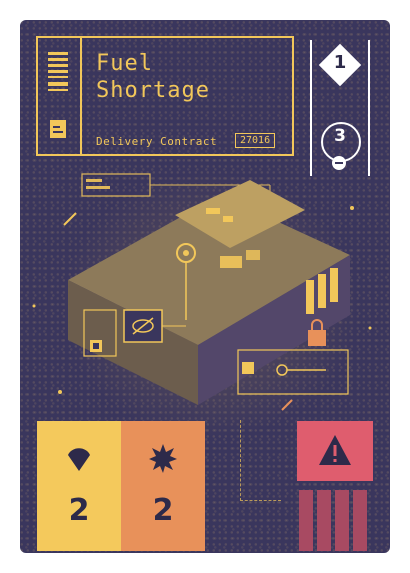 Image resolution: width=410 pixels, height=573 pixels. Describe the element at coordinates (163, 510) in the screenshot. I see `stat-burst-value: 2` at that location.